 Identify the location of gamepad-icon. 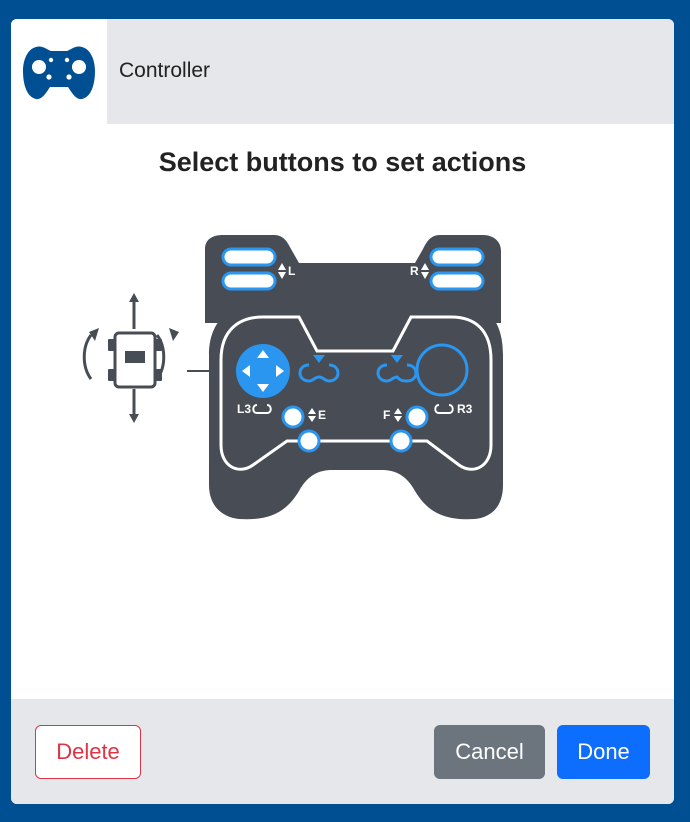
(59, 73).